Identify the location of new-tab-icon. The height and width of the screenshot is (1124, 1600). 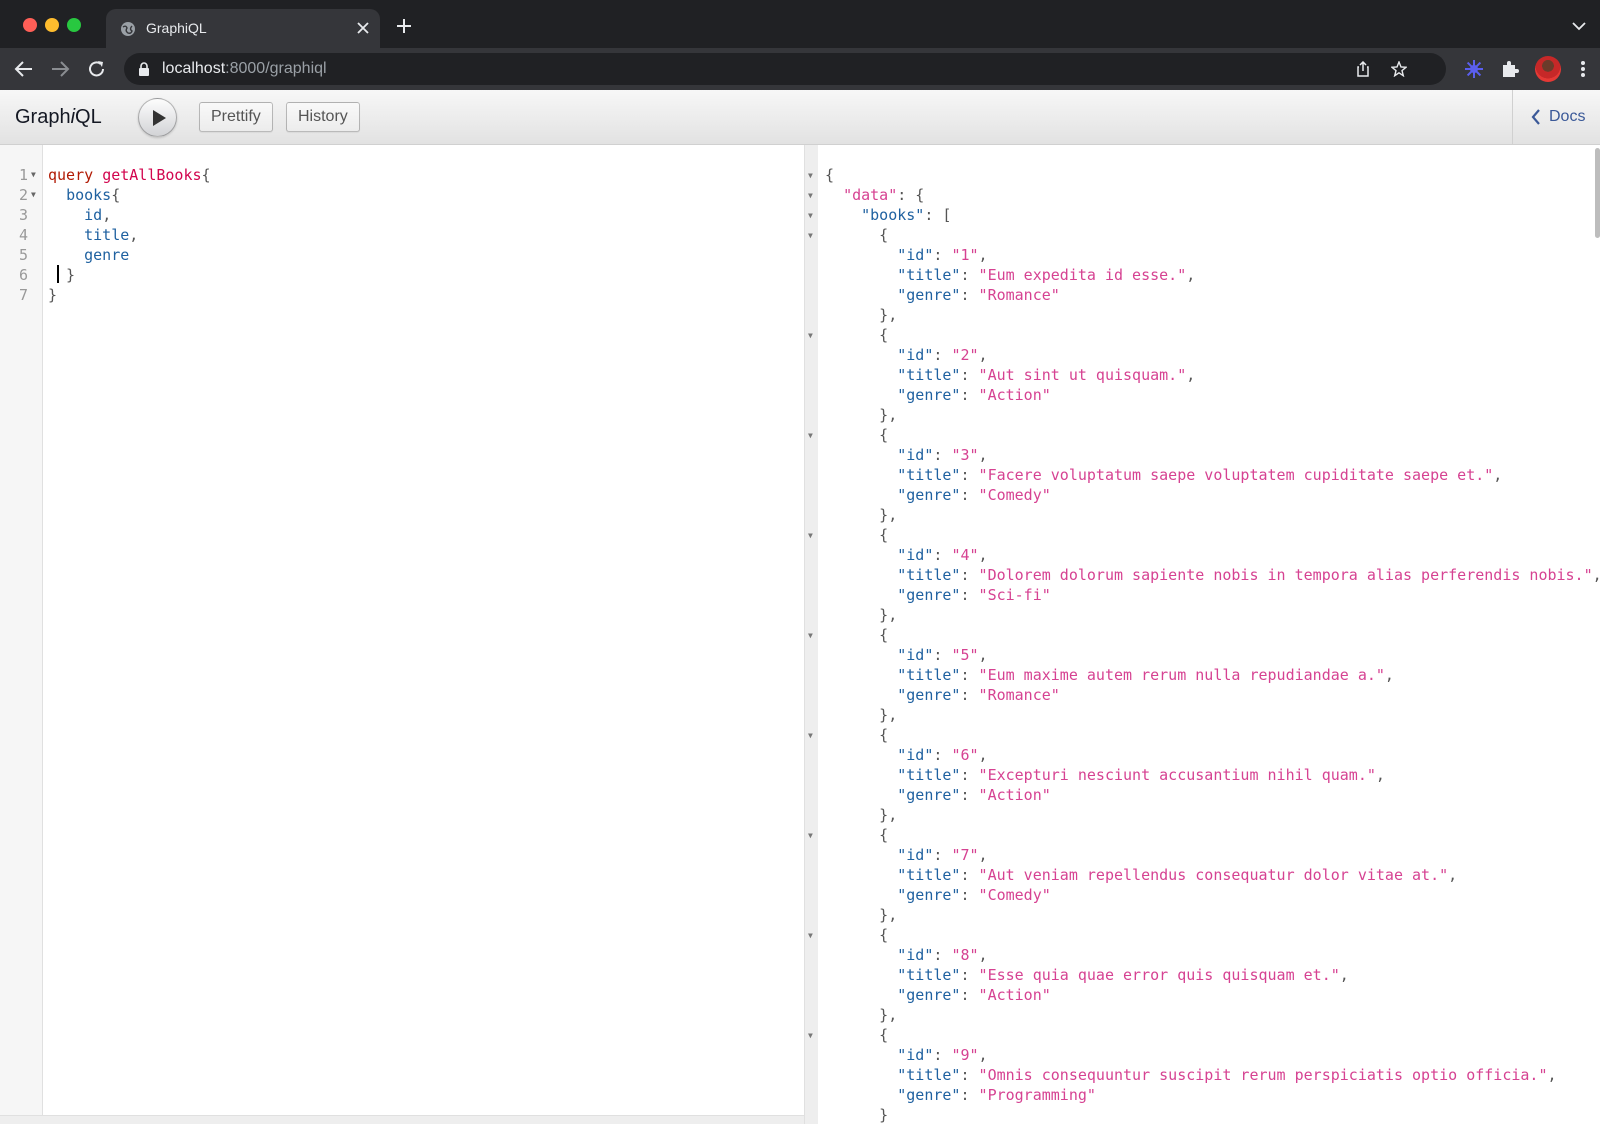
(404, 26).